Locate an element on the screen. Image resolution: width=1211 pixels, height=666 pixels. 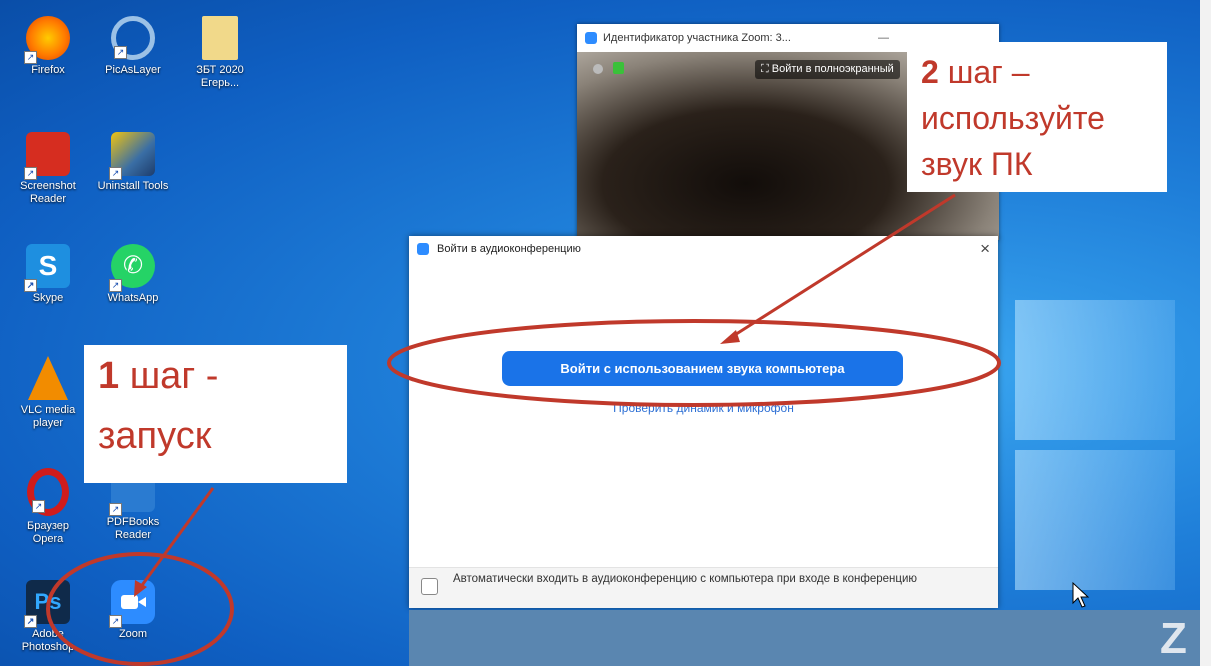
desktop-icon-zoom: ↗ Zoom is located at coordinates (133, 610).